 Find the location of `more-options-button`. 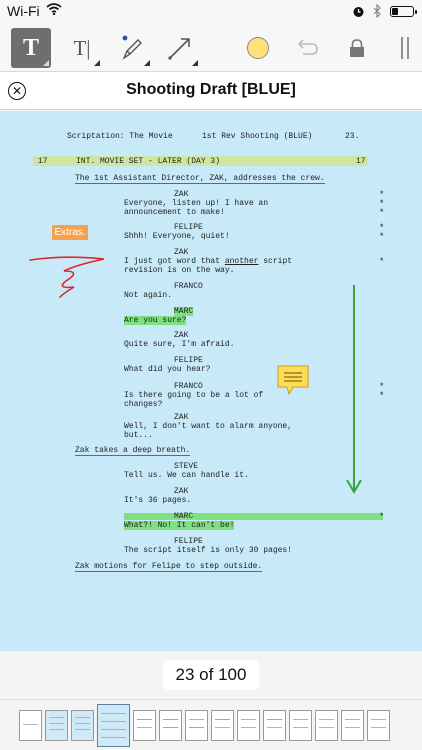

more-options-button is located at coordinates (403, 48).